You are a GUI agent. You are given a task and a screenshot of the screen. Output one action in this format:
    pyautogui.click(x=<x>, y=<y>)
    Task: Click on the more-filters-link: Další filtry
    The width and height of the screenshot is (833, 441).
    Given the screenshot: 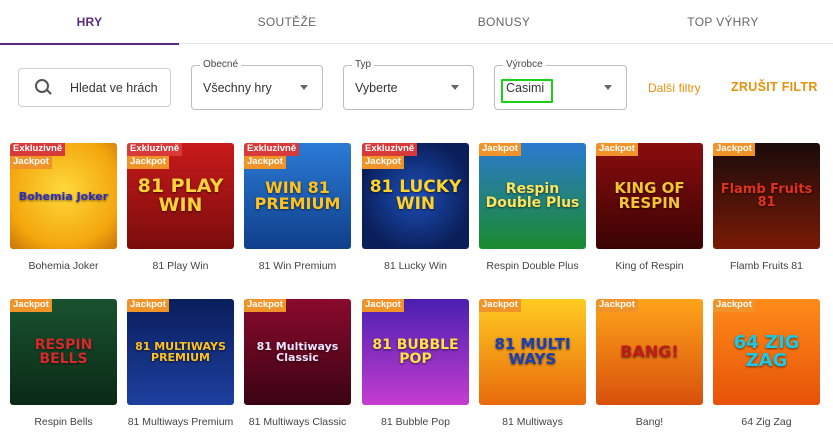 What is the action you would take?
    pyautogui.click(x=674, y=88)
    